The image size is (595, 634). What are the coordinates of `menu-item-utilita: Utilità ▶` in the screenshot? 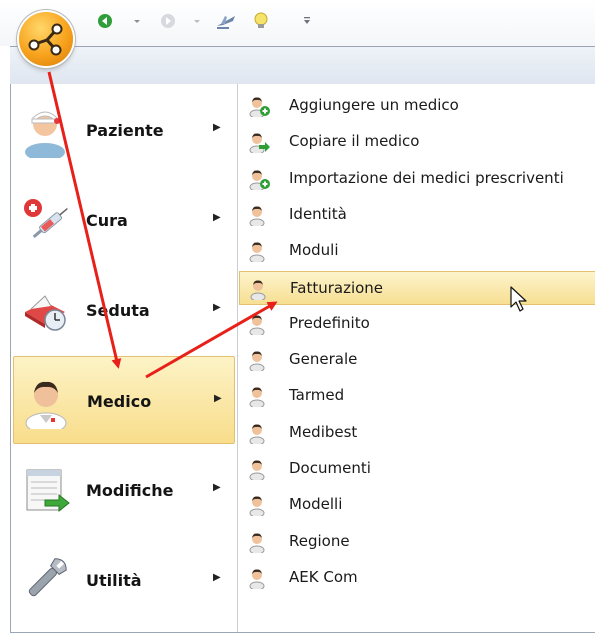 It's located at (124, 580).